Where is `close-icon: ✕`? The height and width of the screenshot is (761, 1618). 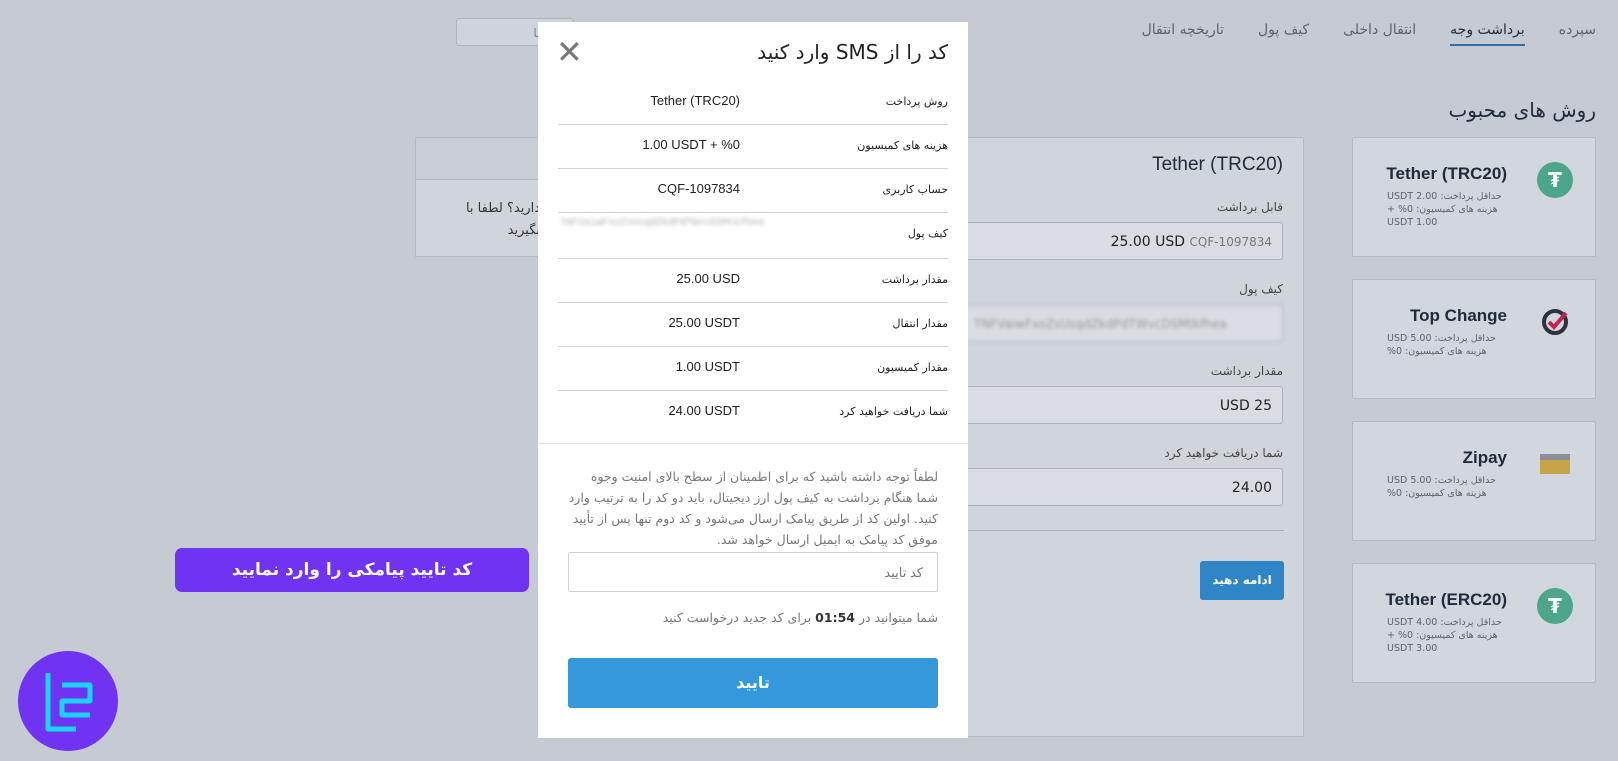
close-icon: ✕ is located at coordinates (569, 52).